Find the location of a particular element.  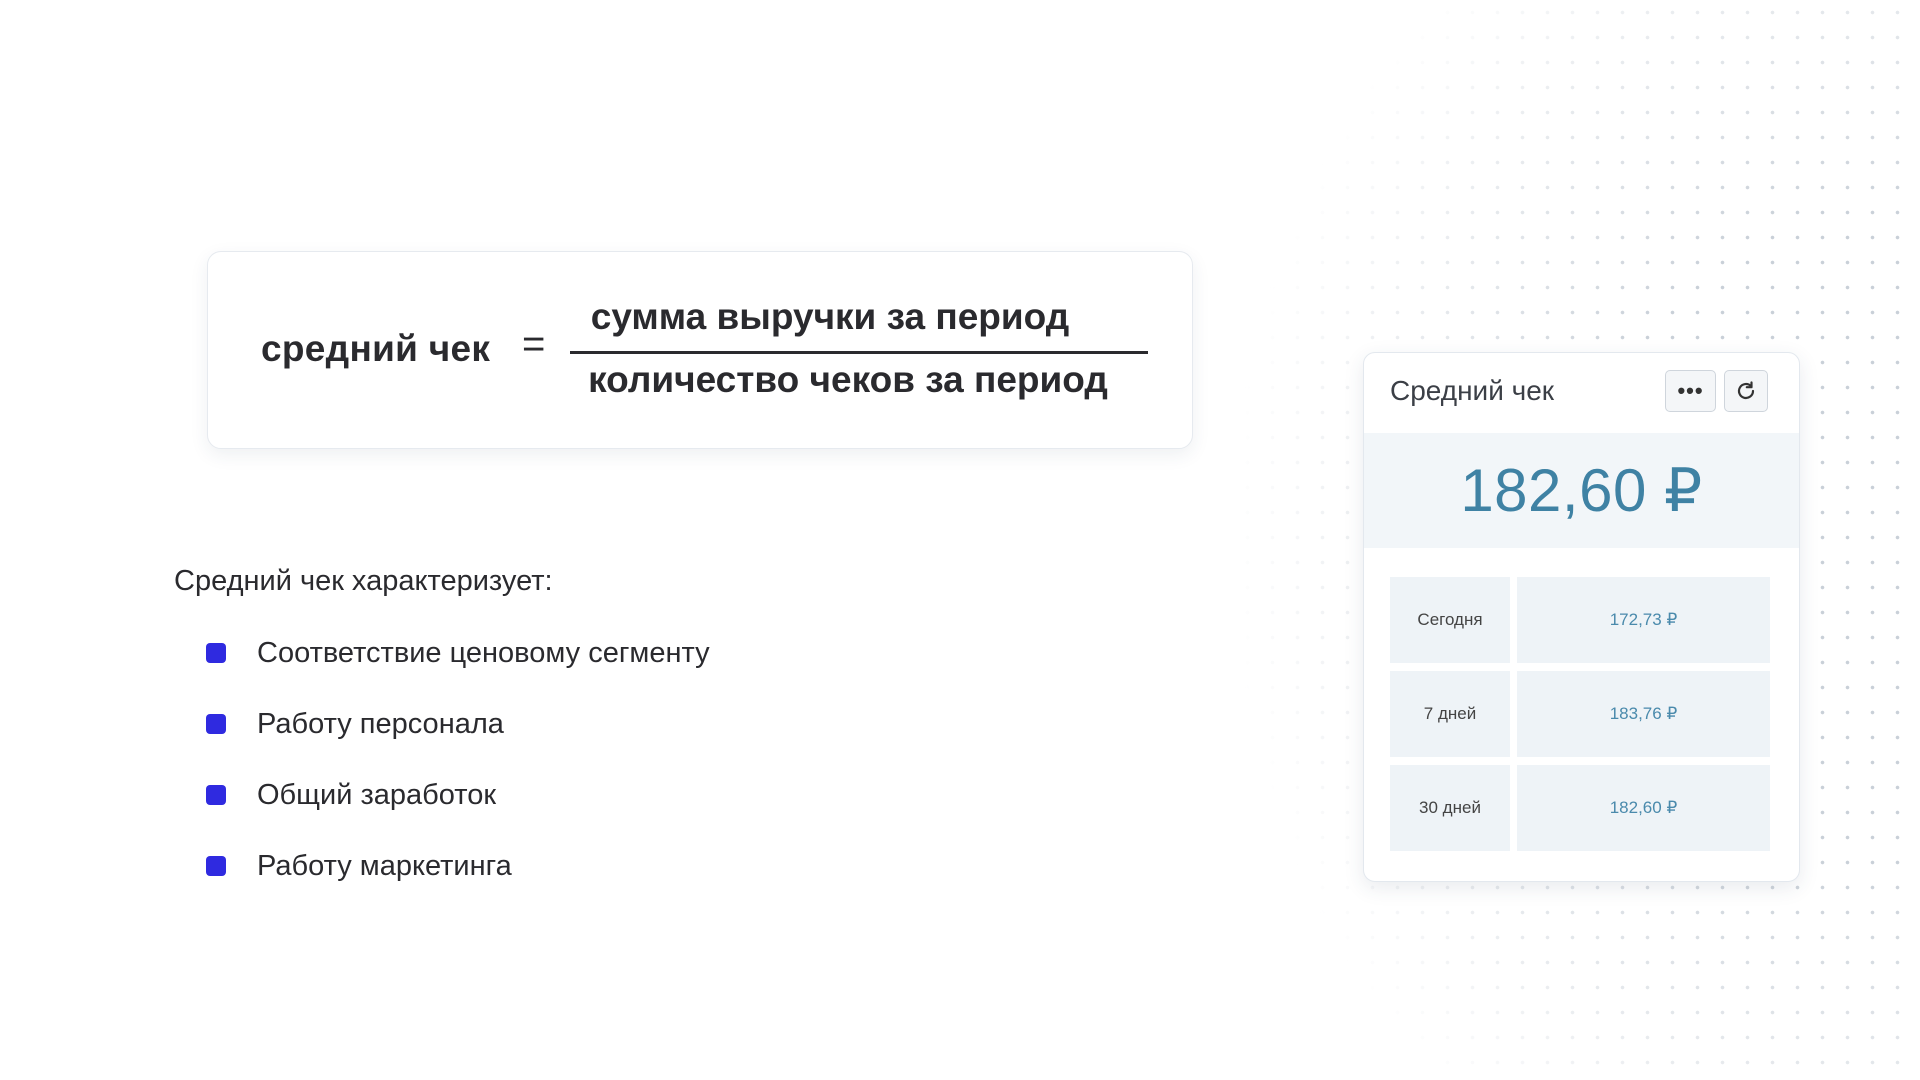

period-value: 182,60 ₽ is located at coordinates (1643, 808).